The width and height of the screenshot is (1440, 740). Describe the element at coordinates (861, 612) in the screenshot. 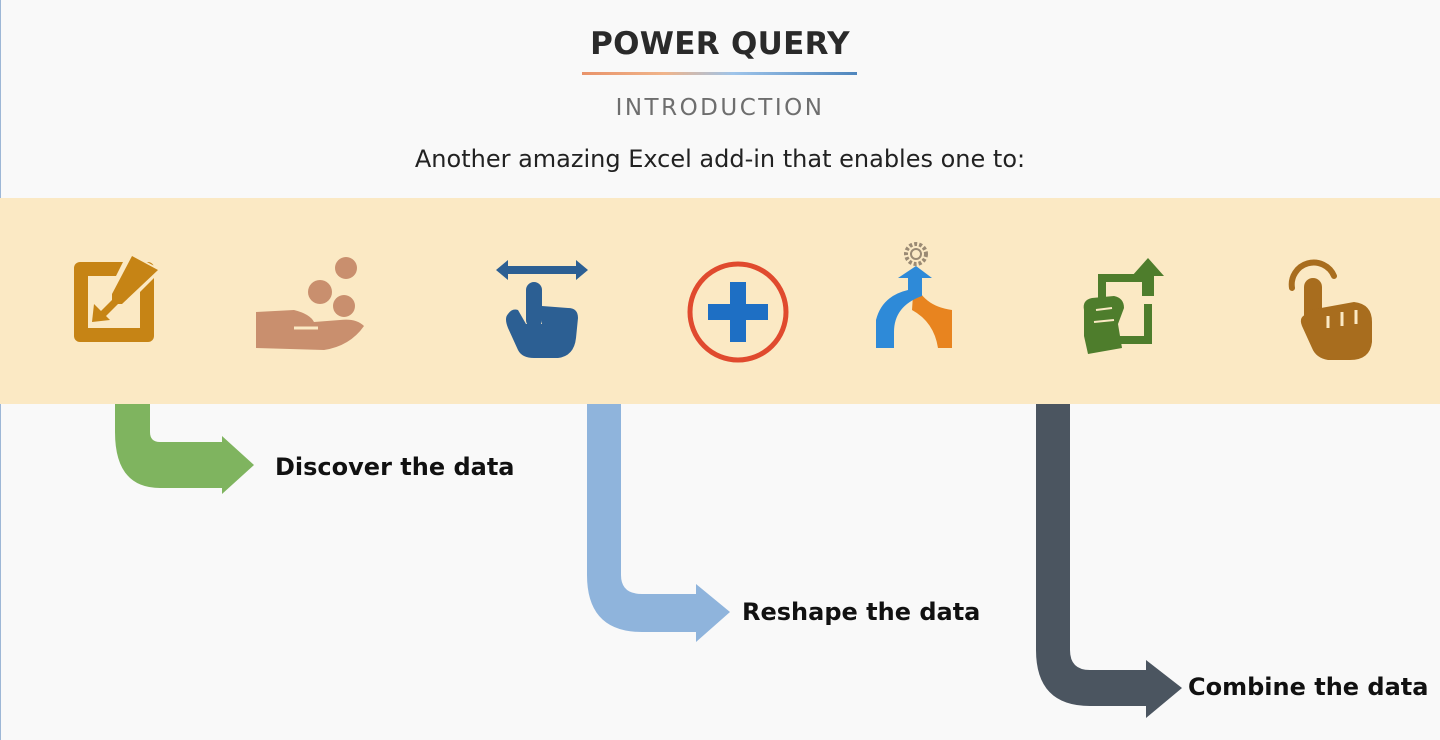

I see `step-label-reshape: Reshape the data` at that location.